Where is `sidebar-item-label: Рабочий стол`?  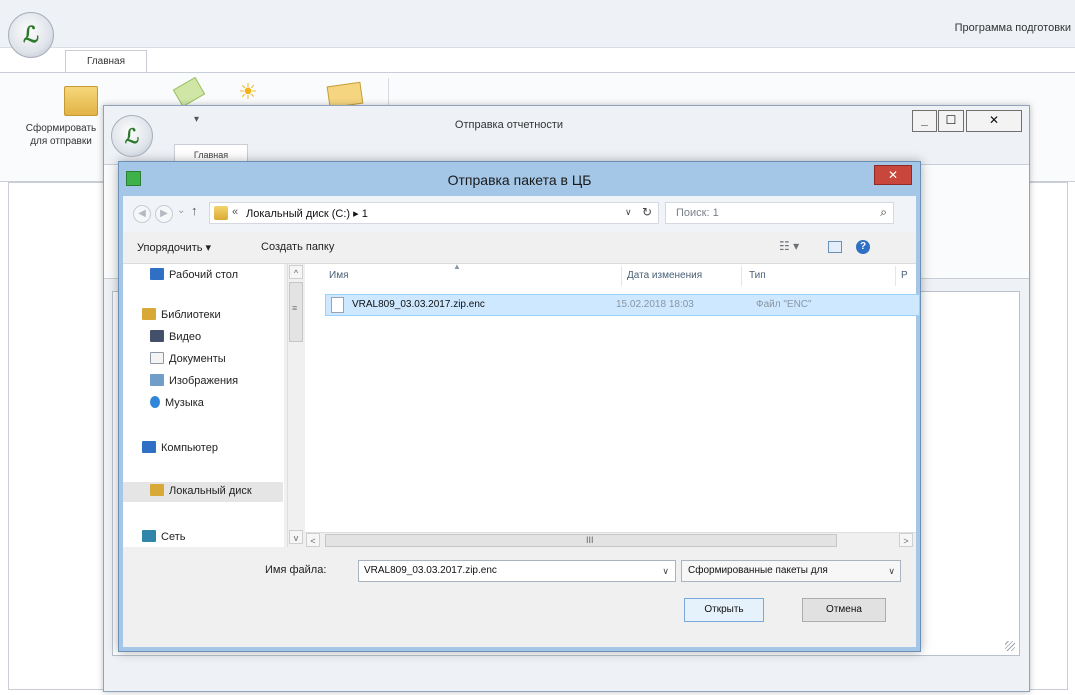 sidebar-item-label: Рабочий стол is located at coordinates (204, 275).